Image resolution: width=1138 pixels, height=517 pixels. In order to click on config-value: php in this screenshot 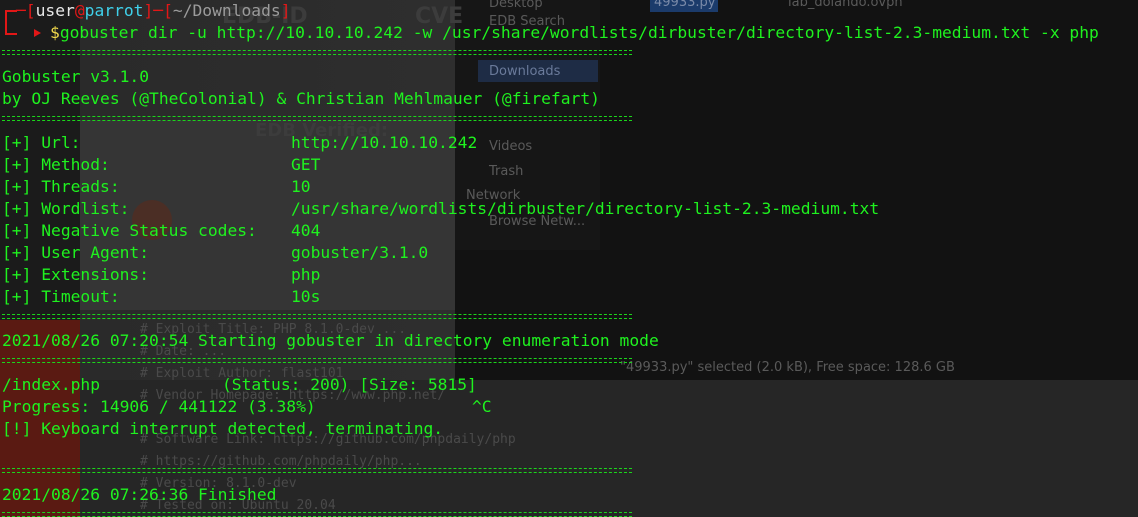, I will do `click(306, 274)`.